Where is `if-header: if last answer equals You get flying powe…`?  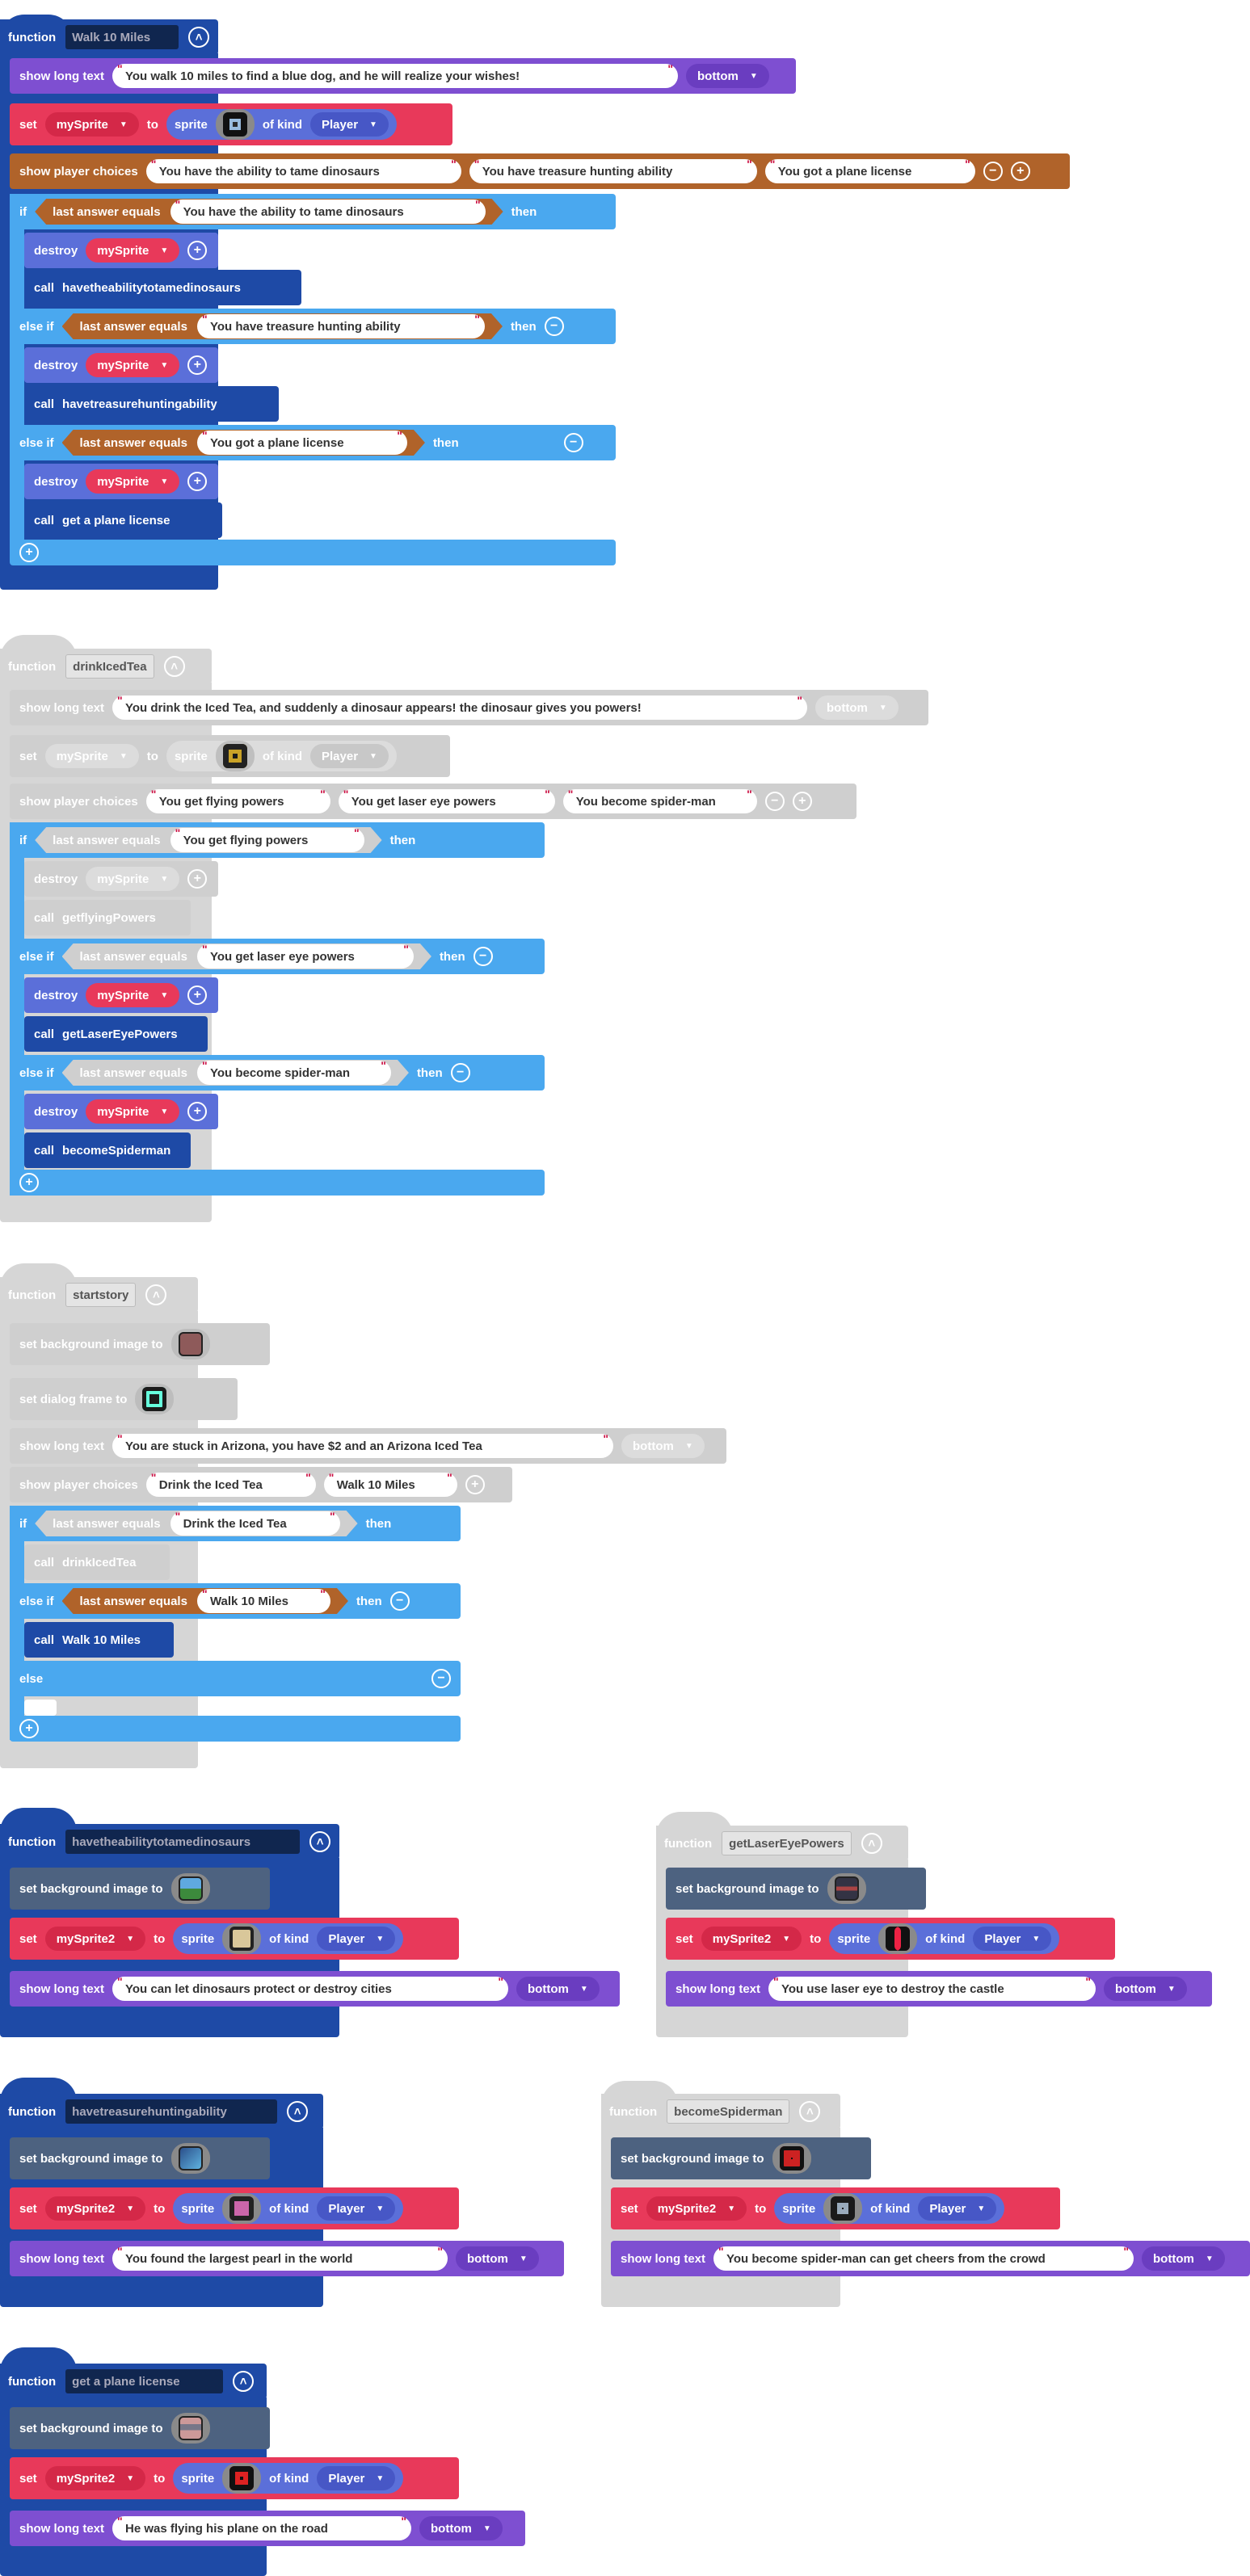 if-header: if last answer equals You get flying powe… is located at coordinates (277, 840).